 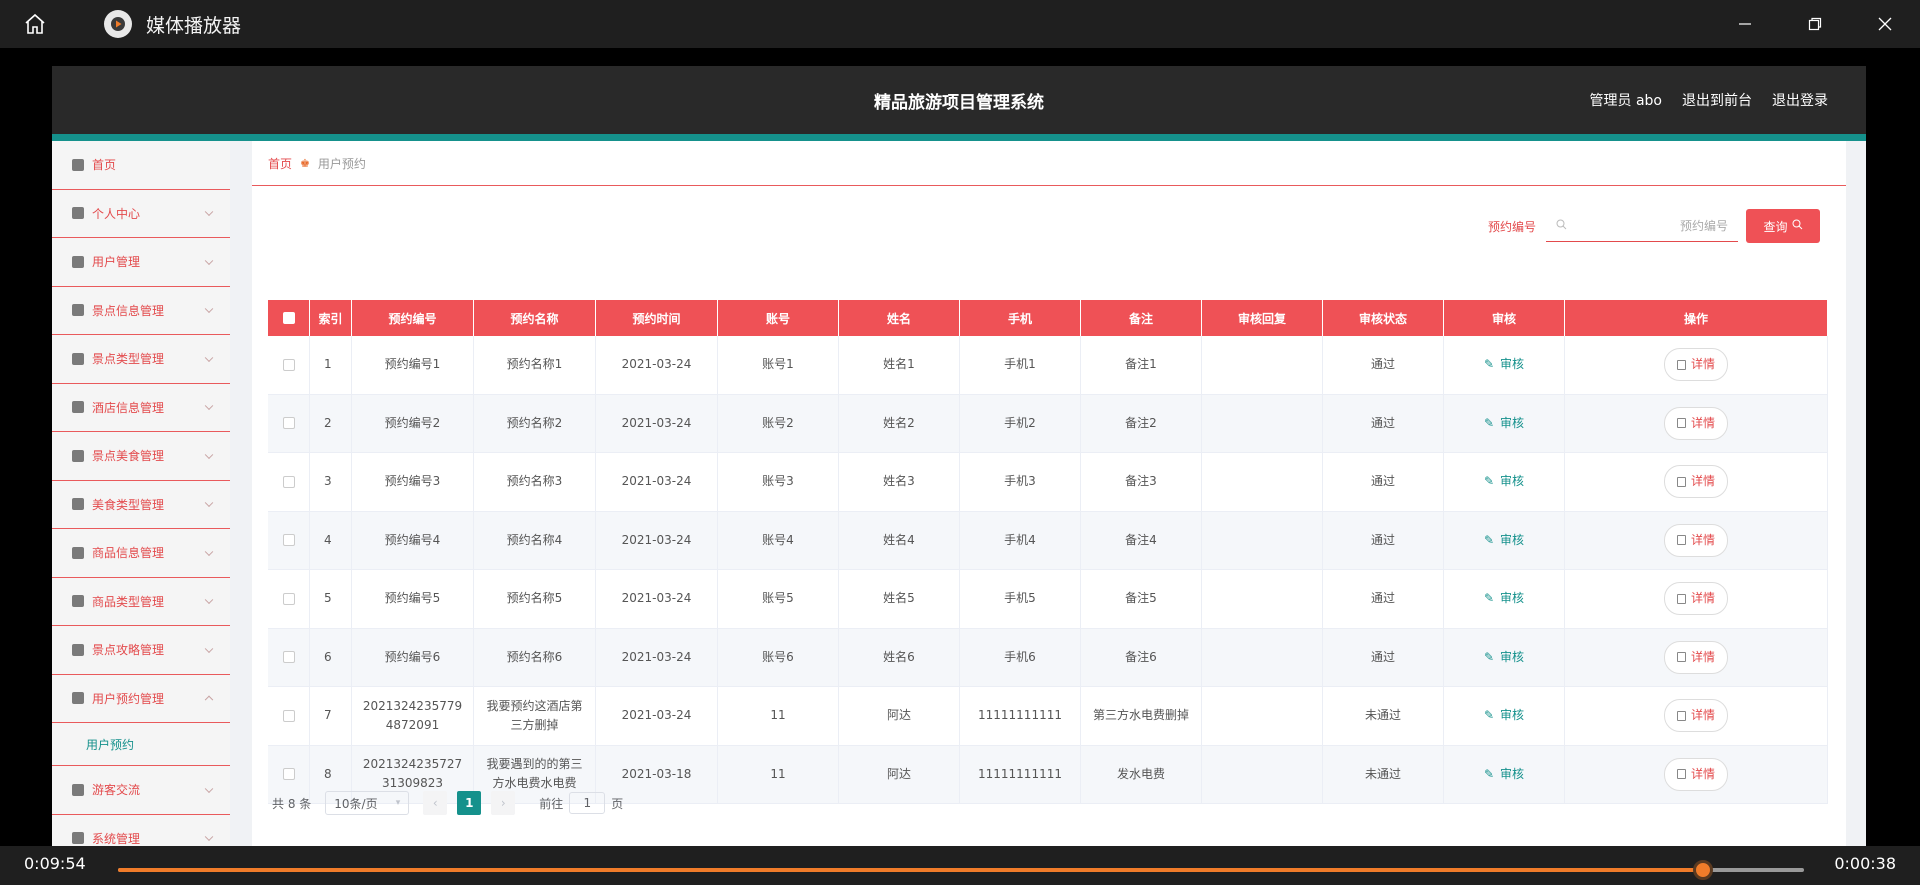 I want to click on search-input: 预约编号, so click(x=1642, y=226).